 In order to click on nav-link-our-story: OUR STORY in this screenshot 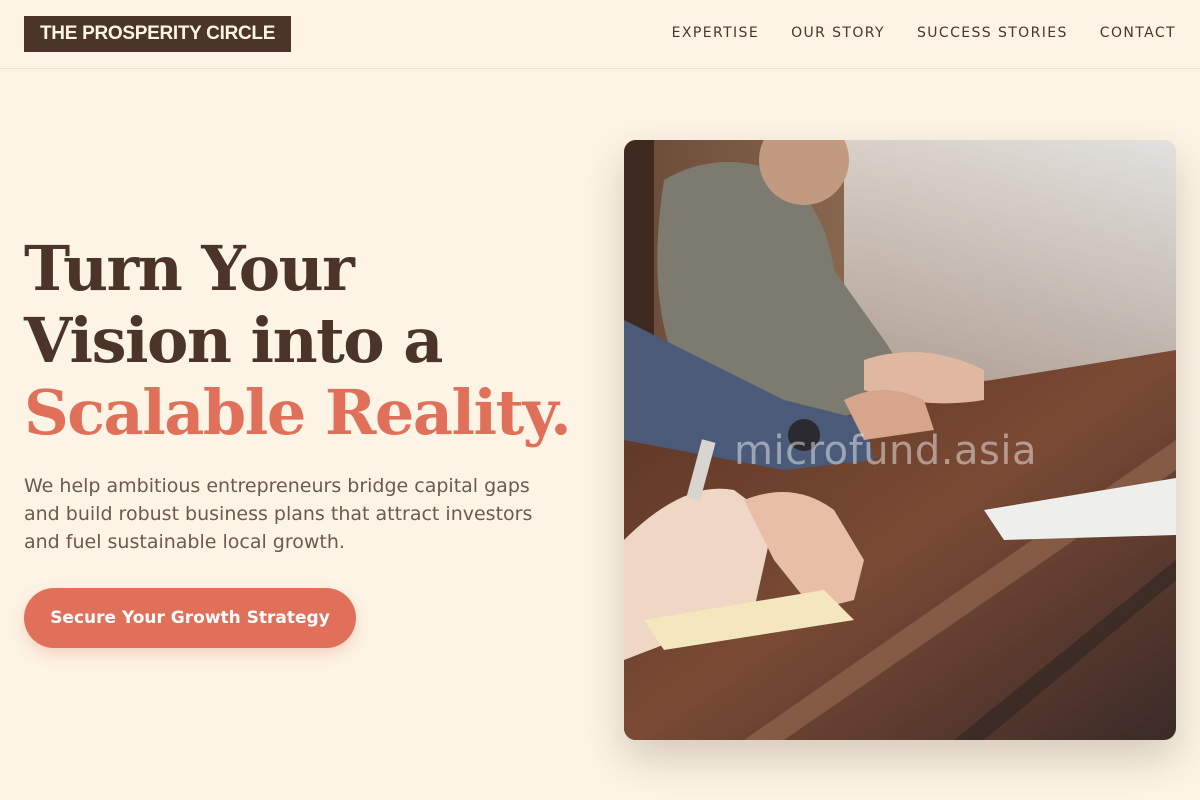, I will do `click(838, 33)`.